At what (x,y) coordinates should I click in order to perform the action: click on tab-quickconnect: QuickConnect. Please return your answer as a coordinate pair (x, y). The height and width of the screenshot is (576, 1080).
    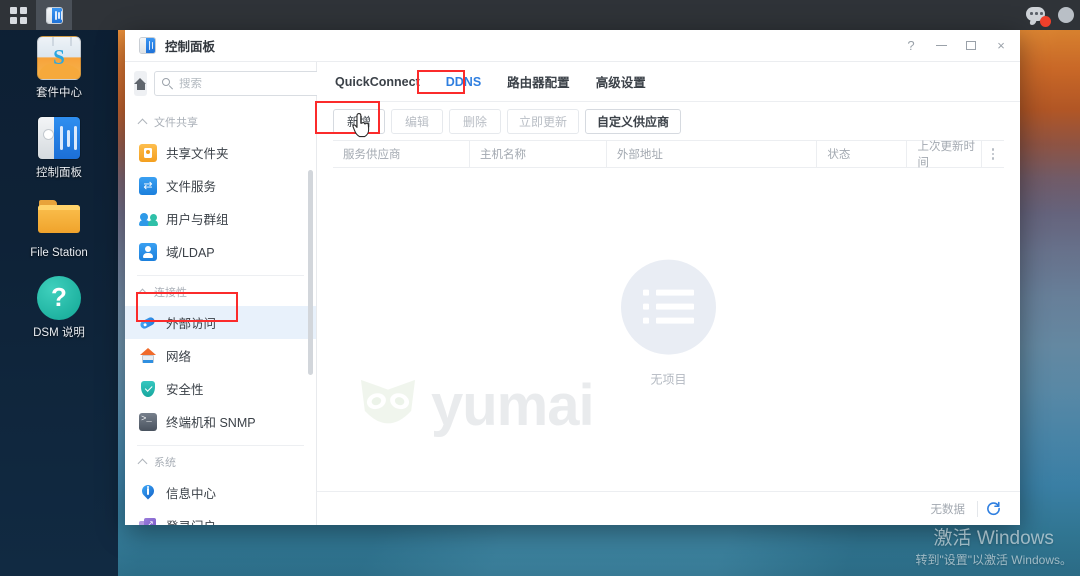
    Looking at the image, I should click on (377, 82).